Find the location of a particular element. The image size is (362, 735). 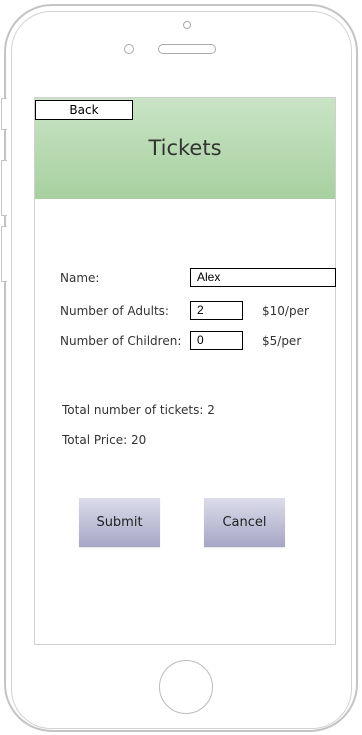

name-input: Alex is located at coordinates (263, 277).